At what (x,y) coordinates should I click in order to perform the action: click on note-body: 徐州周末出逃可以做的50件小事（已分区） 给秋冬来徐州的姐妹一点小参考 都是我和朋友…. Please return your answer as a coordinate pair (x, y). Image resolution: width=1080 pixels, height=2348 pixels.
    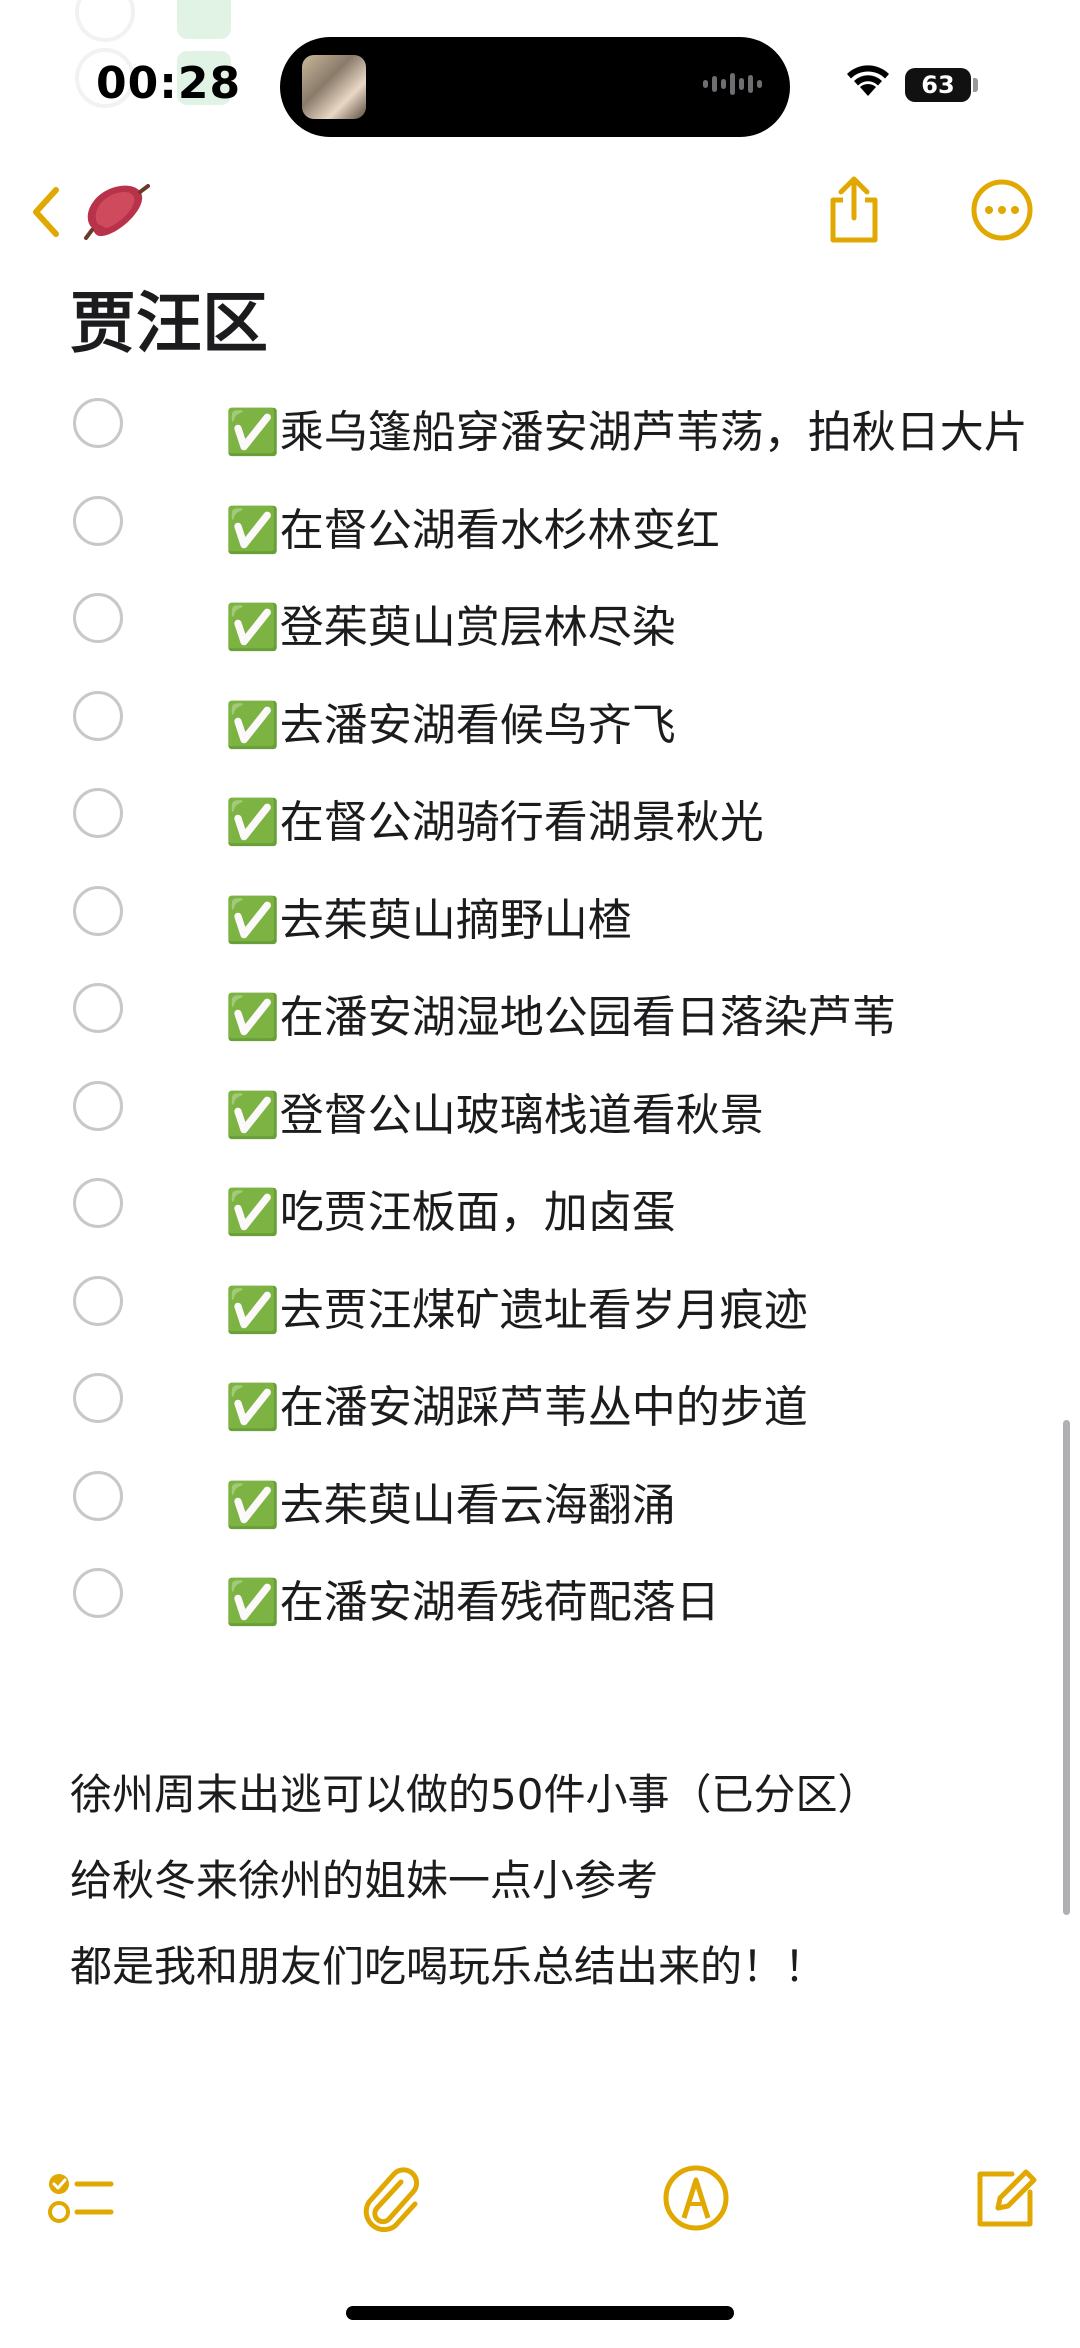
    Looking at the image, I should click on (474, 1881).